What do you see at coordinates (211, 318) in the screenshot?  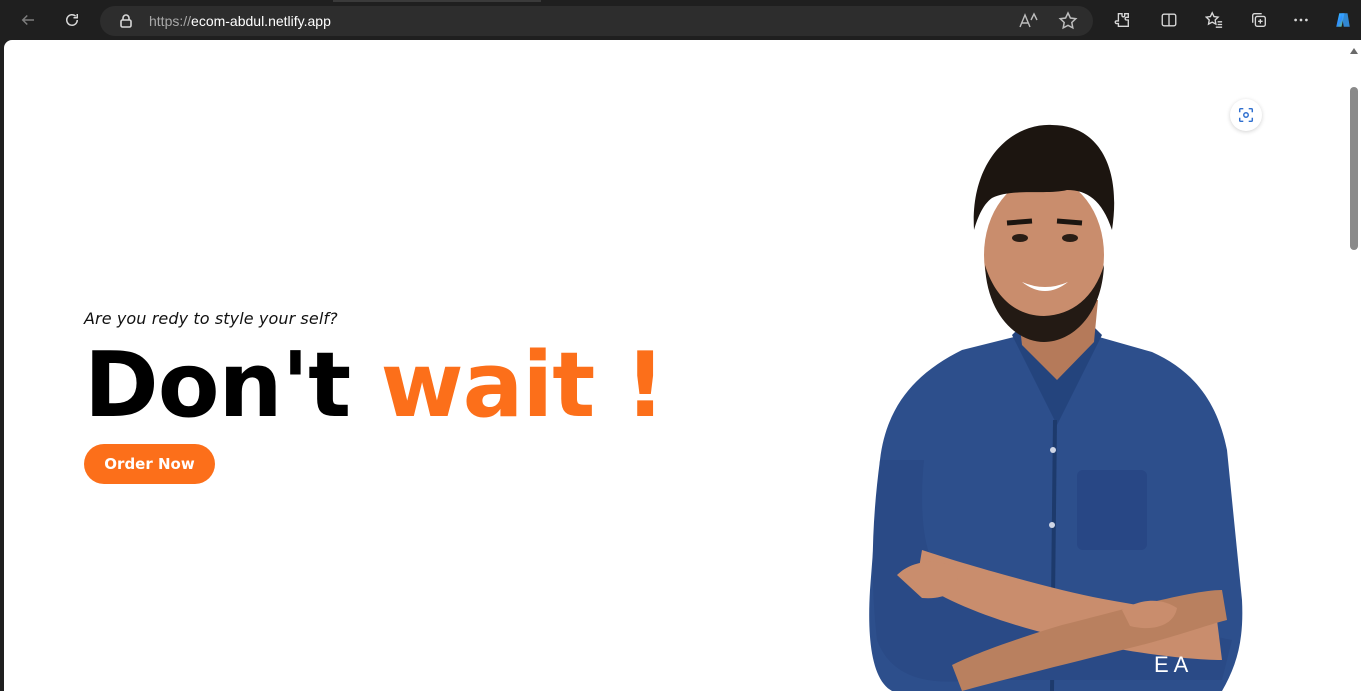 I see `hero-subline: Are you redy to style your self?` at bounding box center [211, 318].